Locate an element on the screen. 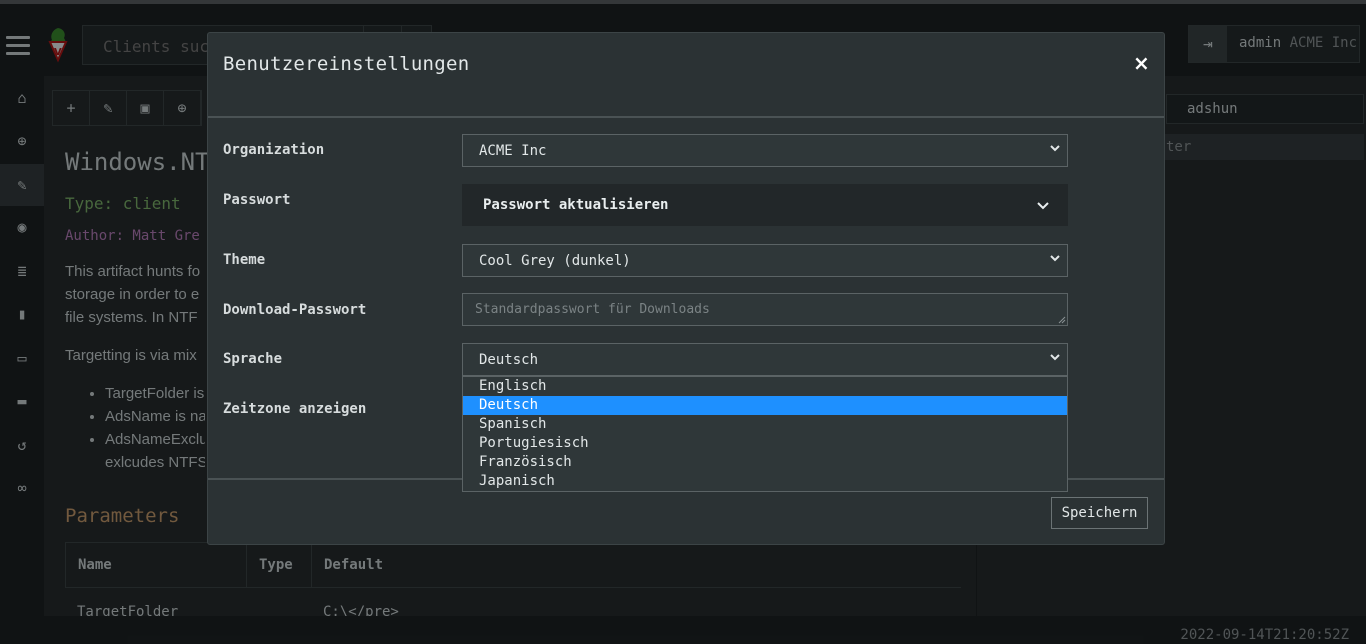 This screenshot has height=644, width=1366. language-select: Deutsch is located at coordinates (765, 359).